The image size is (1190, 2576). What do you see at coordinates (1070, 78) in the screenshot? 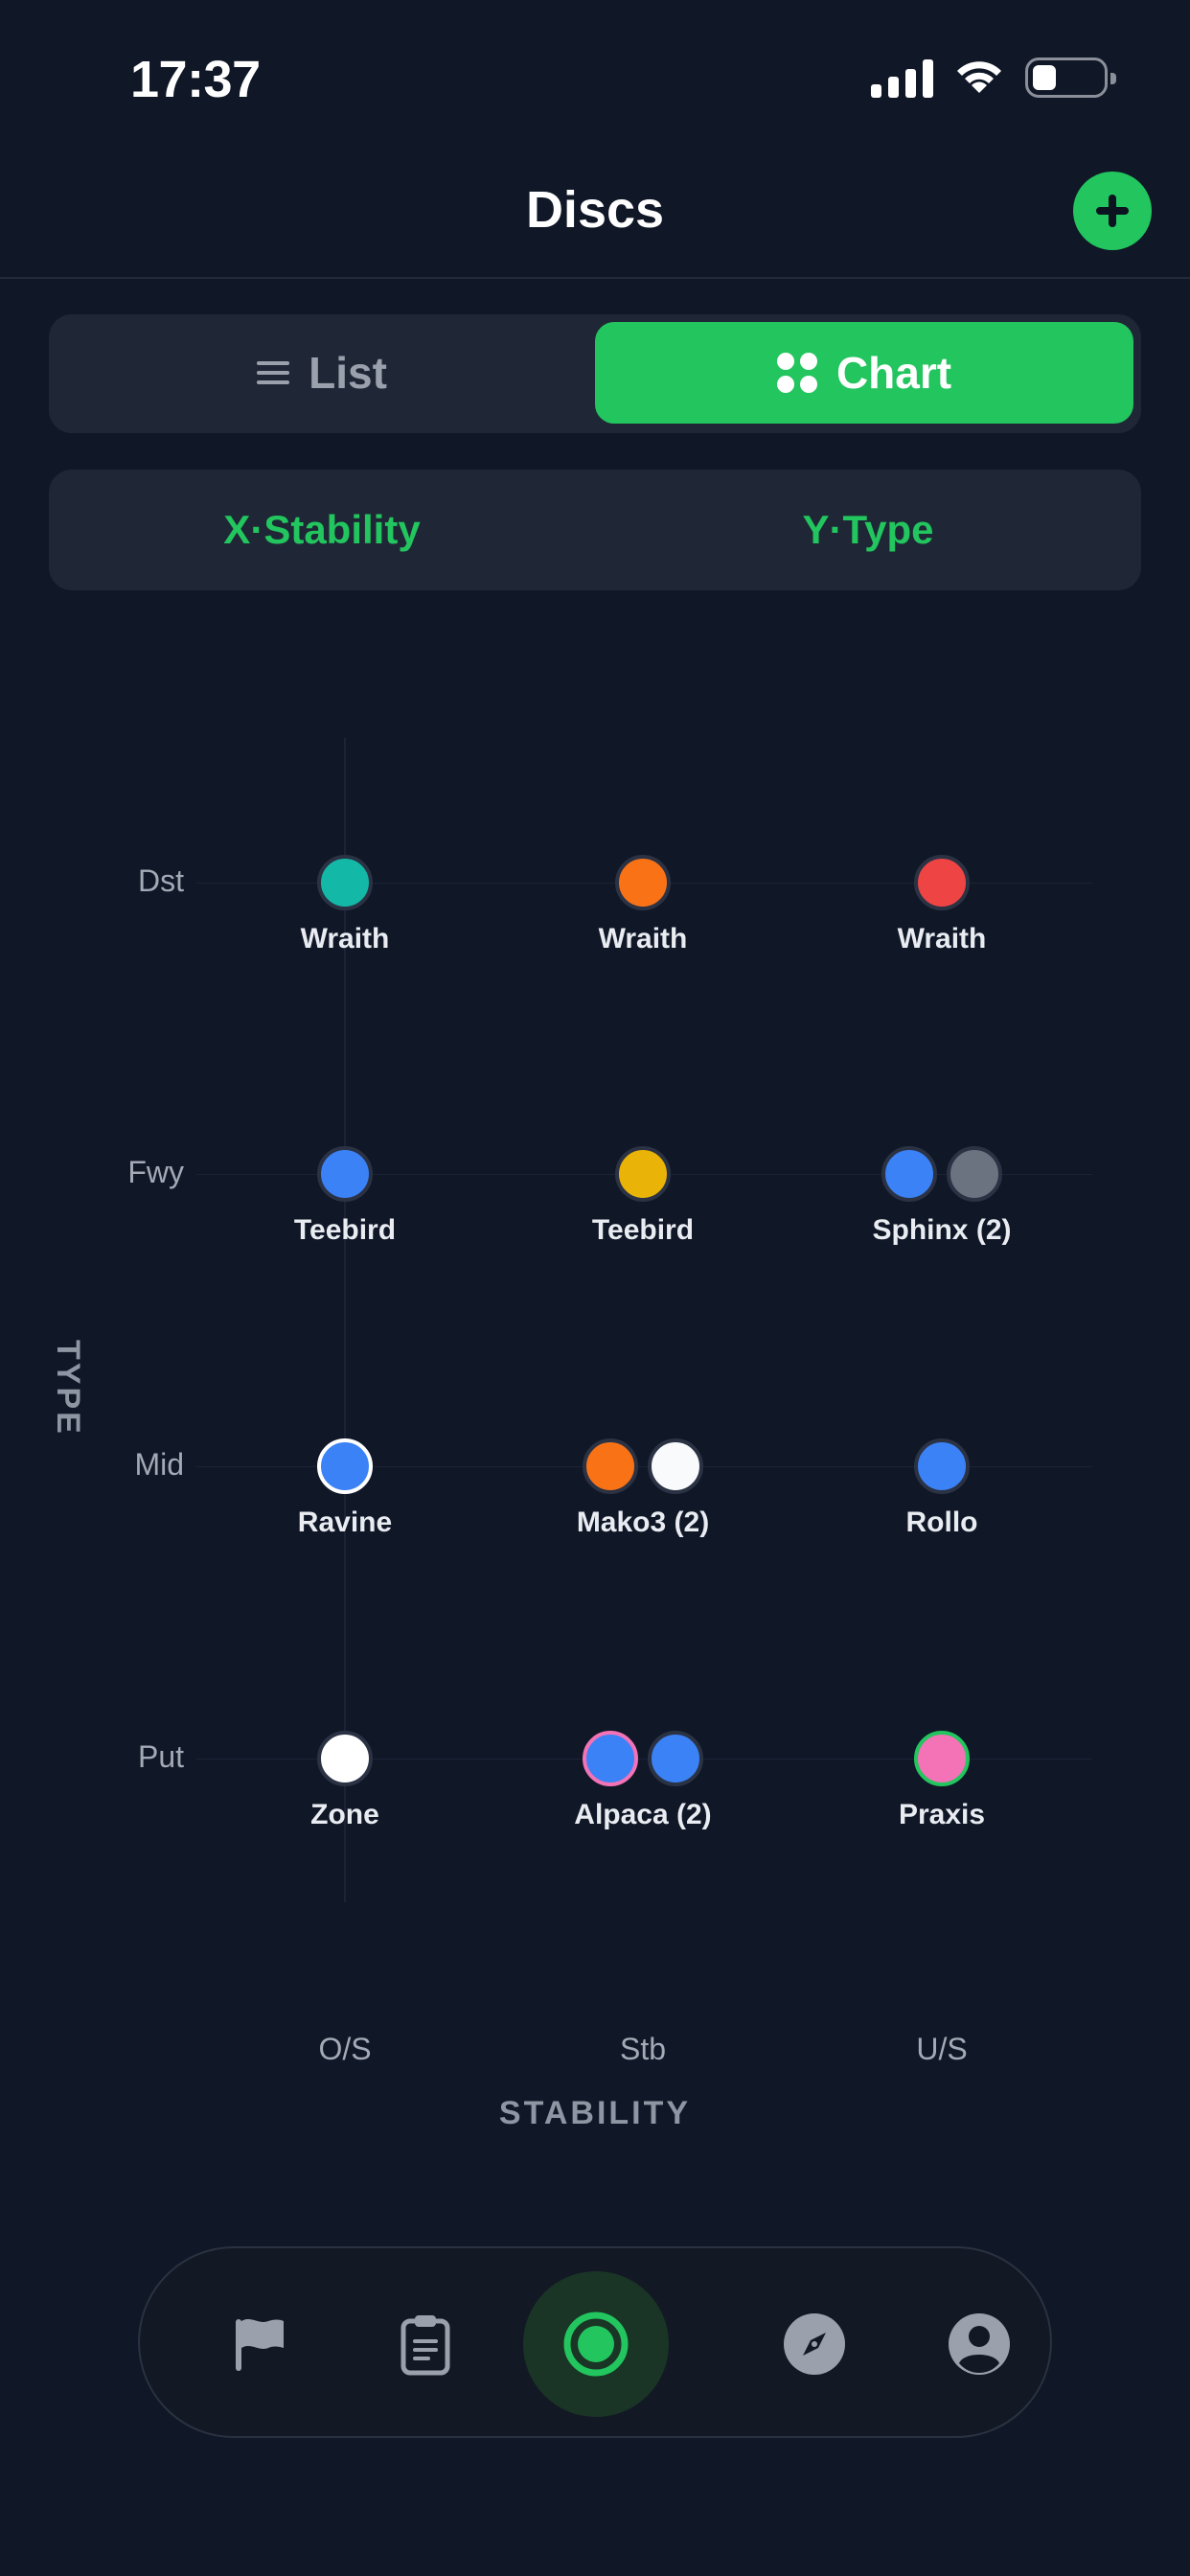
I see `battery-icon` at bounding box center [1070, 78].